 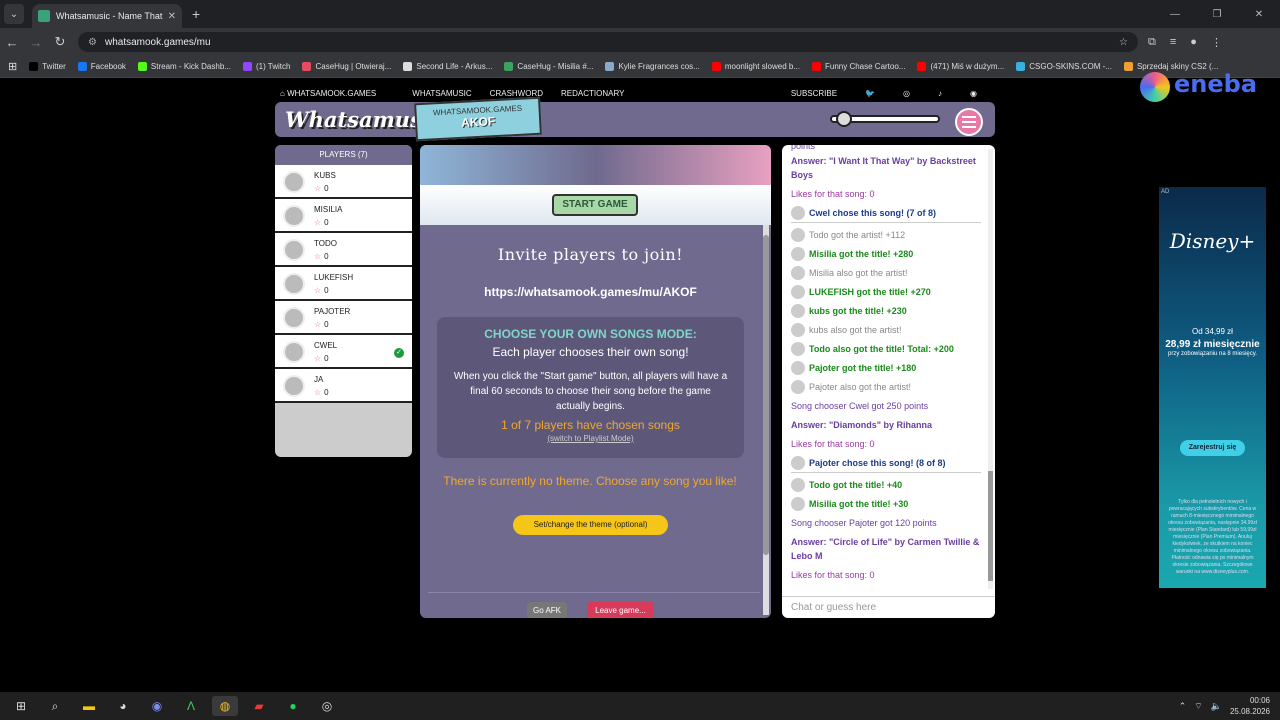 I want to click on tiktok-icon: ♪, so click(x=940, y=93).